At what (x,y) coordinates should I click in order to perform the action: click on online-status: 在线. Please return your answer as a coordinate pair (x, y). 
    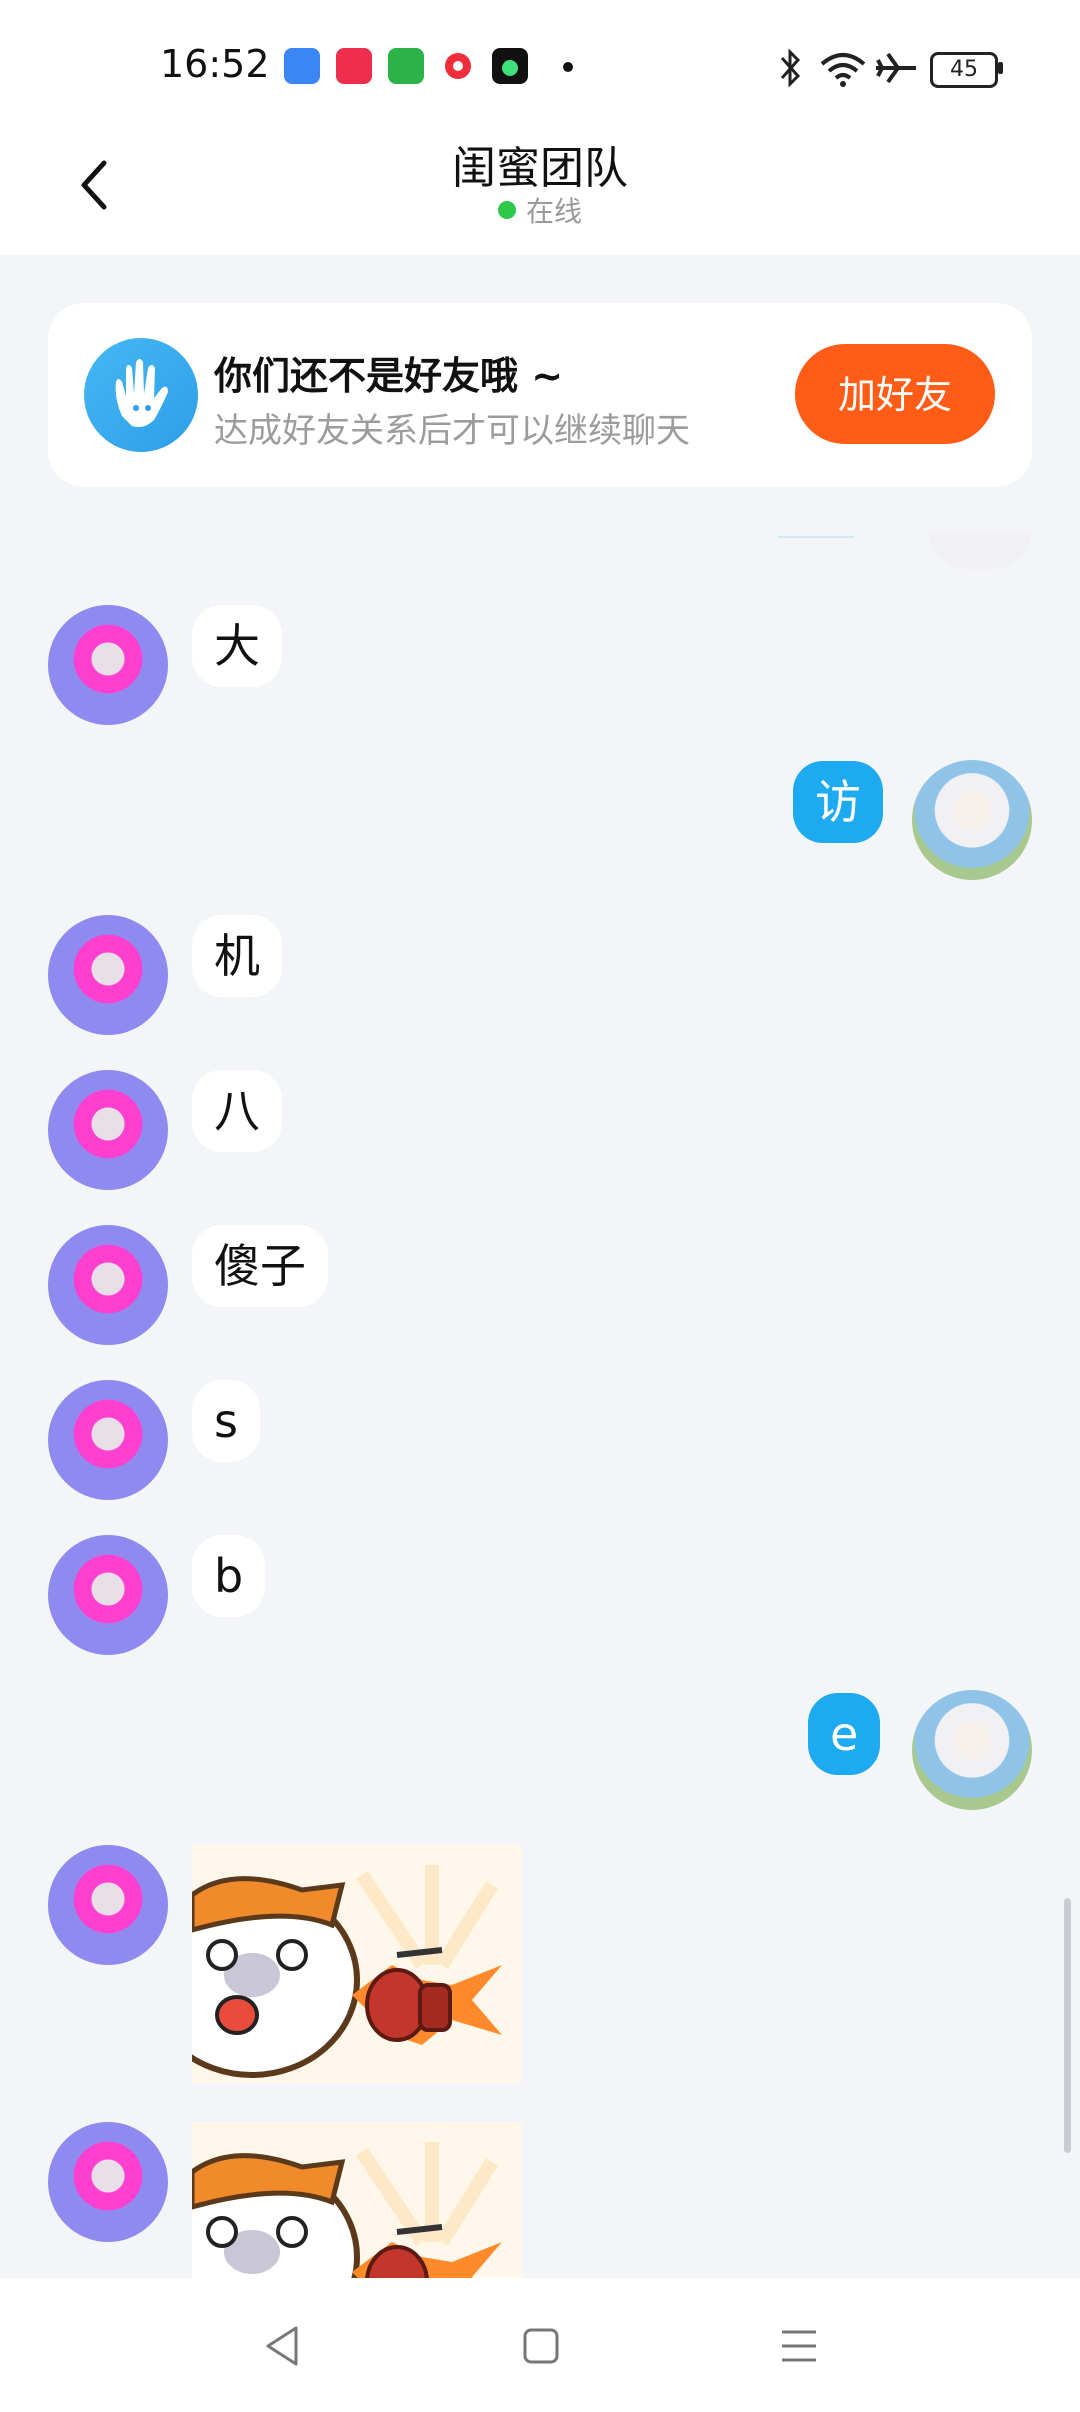
    Looking at the image, I should click on (540, 210).